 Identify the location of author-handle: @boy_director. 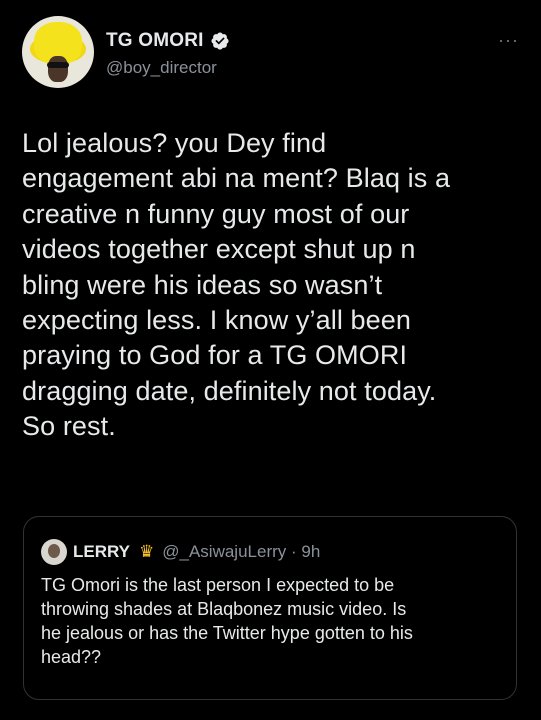
(161, 68).